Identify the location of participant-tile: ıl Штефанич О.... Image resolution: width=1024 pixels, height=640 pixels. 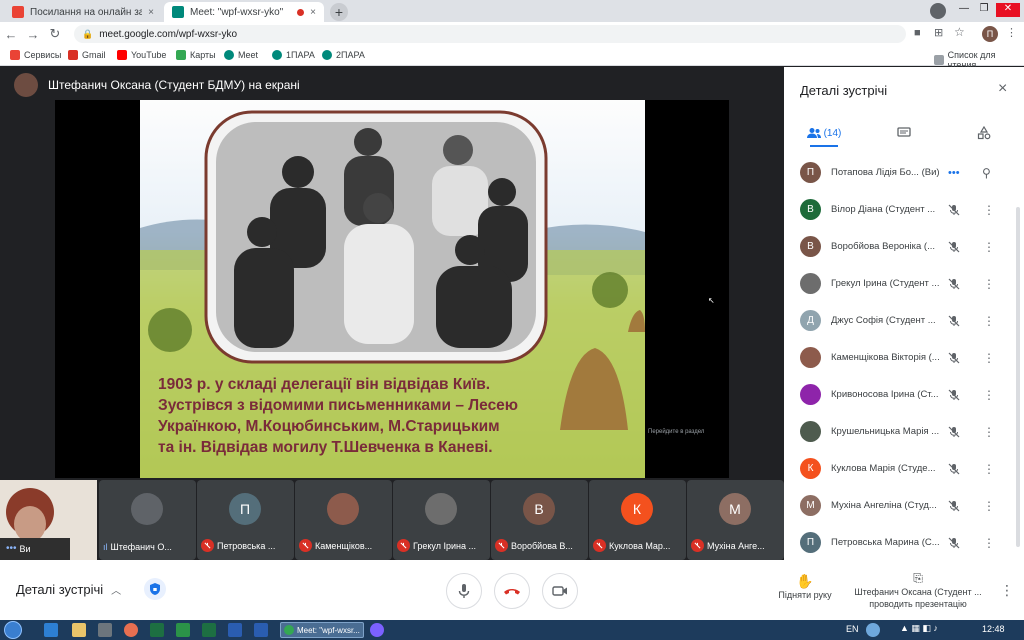
(147, 520).